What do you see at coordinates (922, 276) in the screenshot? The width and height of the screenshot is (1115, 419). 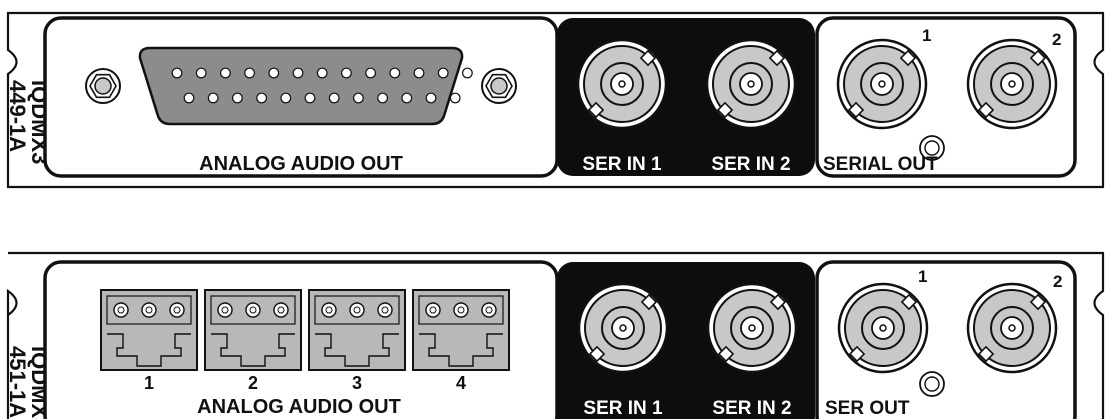 I see `ser-out-num-1: 1` at bounding box center [922, 276].